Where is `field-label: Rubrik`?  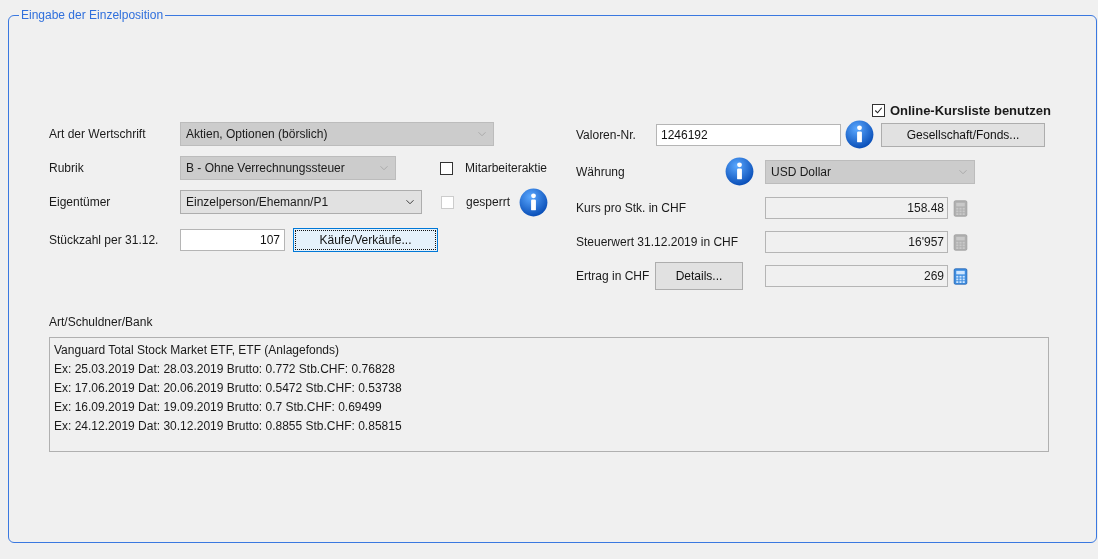
field-label: Rubrik is located at coordinates (67, 168).